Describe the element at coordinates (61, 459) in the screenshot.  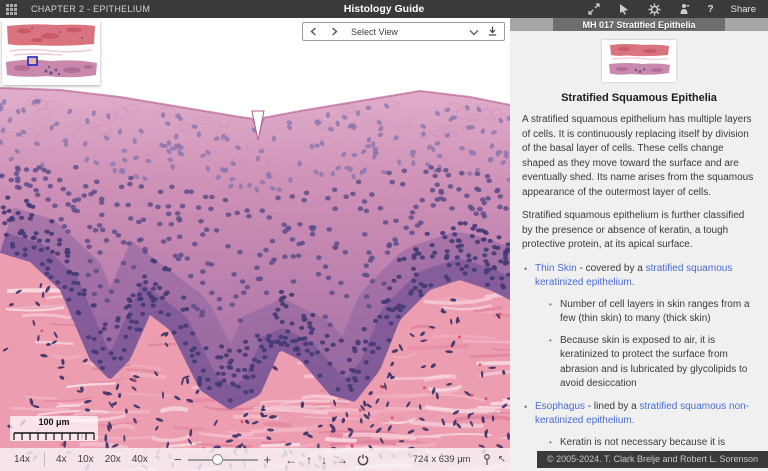
I see `zoom-preset-4x: 4x` at that location.